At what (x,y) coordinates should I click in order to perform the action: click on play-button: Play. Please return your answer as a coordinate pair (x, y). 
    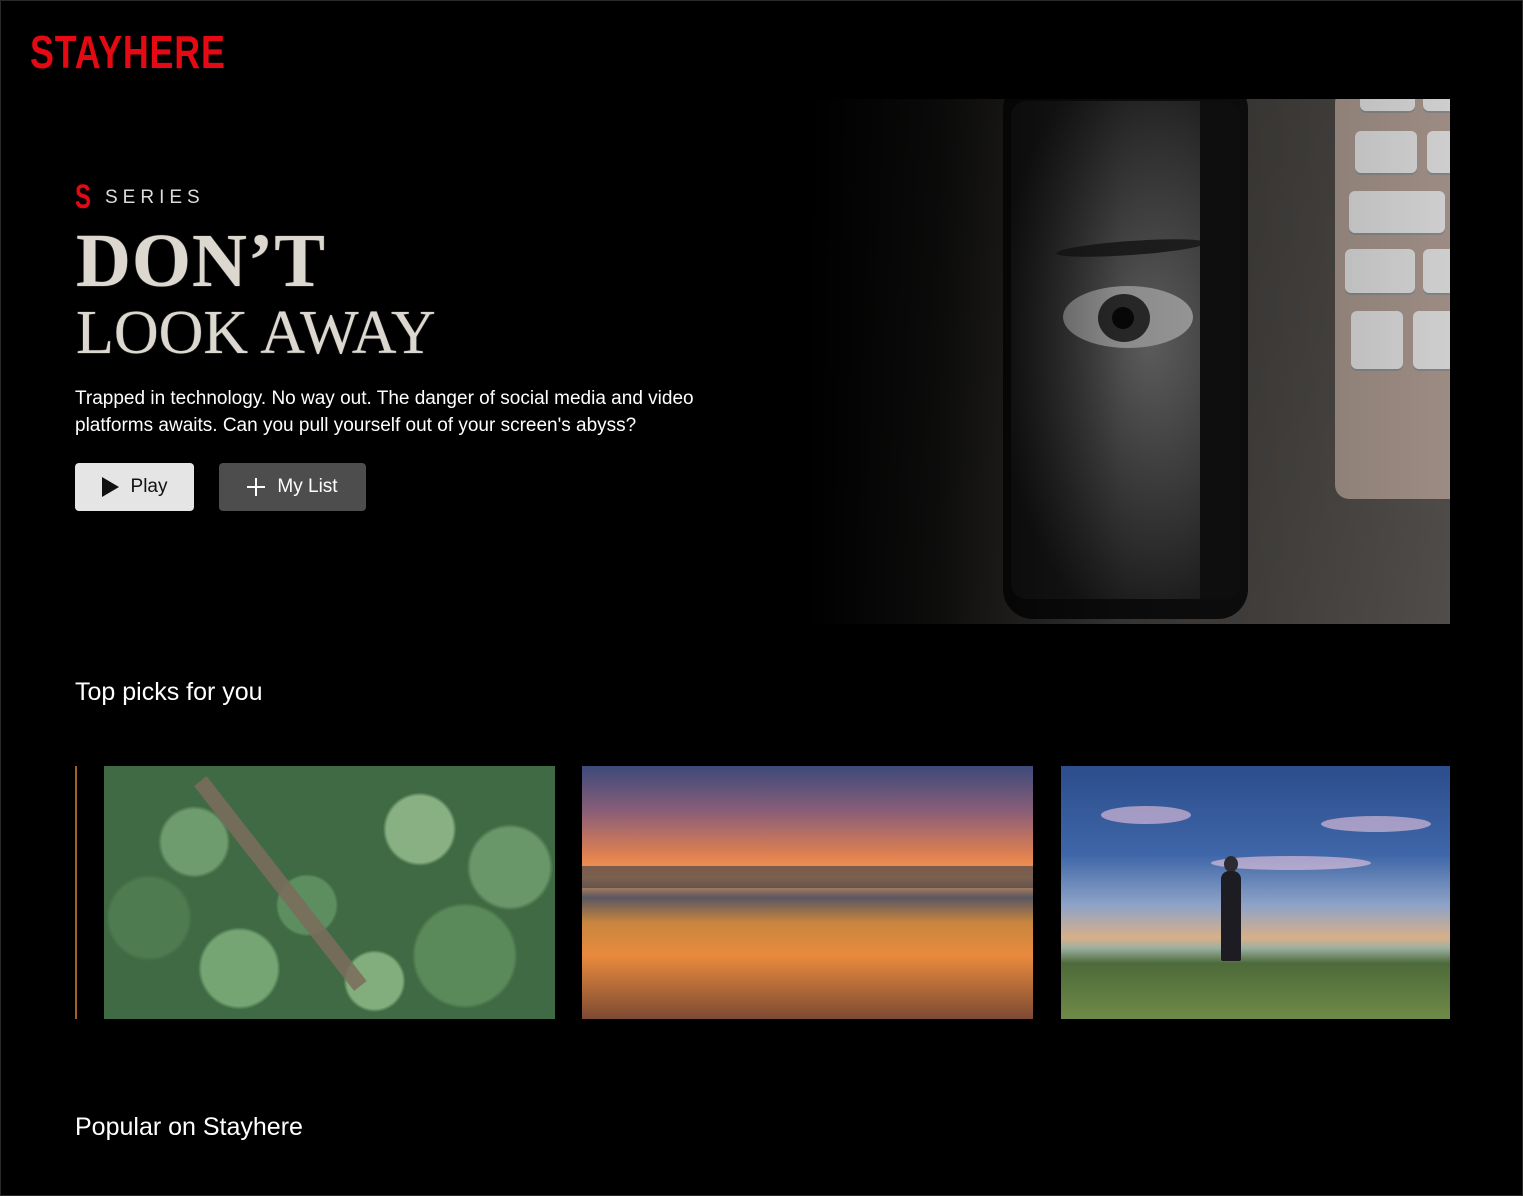
    Looking at the image, I should click on (134, 487).